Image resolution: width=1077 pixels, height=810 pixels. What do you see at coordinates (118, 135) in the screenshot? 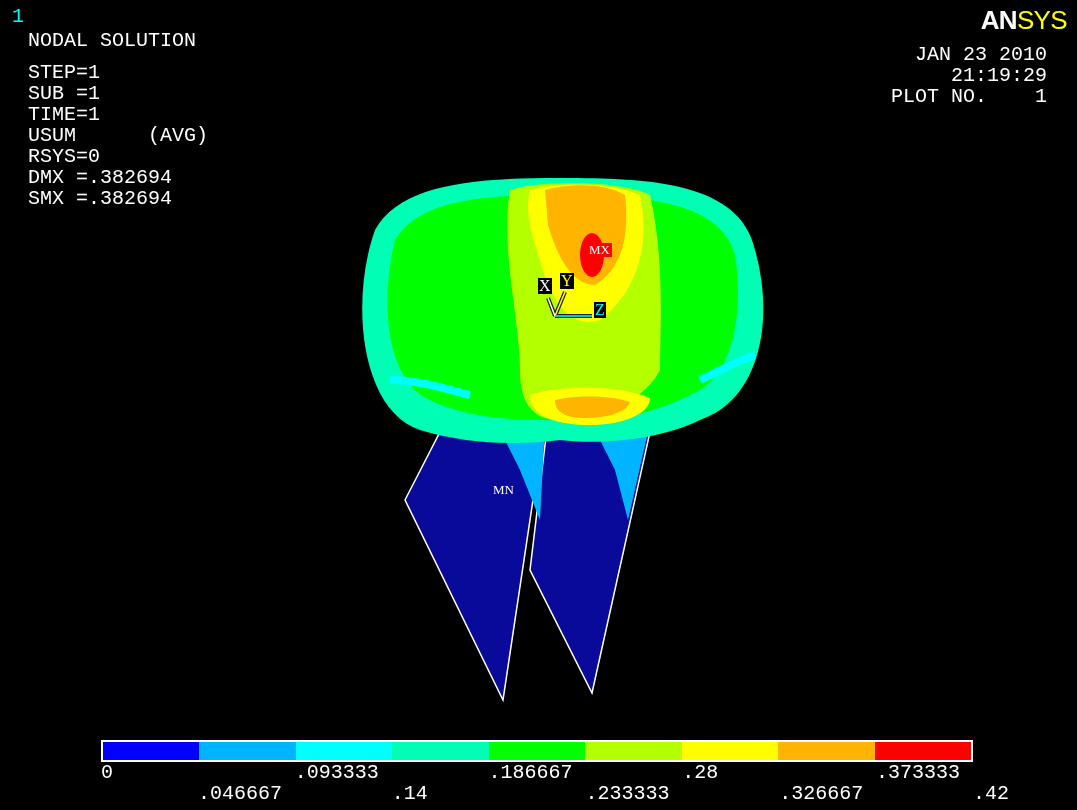
I see `info-line: USUM (AVG)` at bounding box center [118, 135].